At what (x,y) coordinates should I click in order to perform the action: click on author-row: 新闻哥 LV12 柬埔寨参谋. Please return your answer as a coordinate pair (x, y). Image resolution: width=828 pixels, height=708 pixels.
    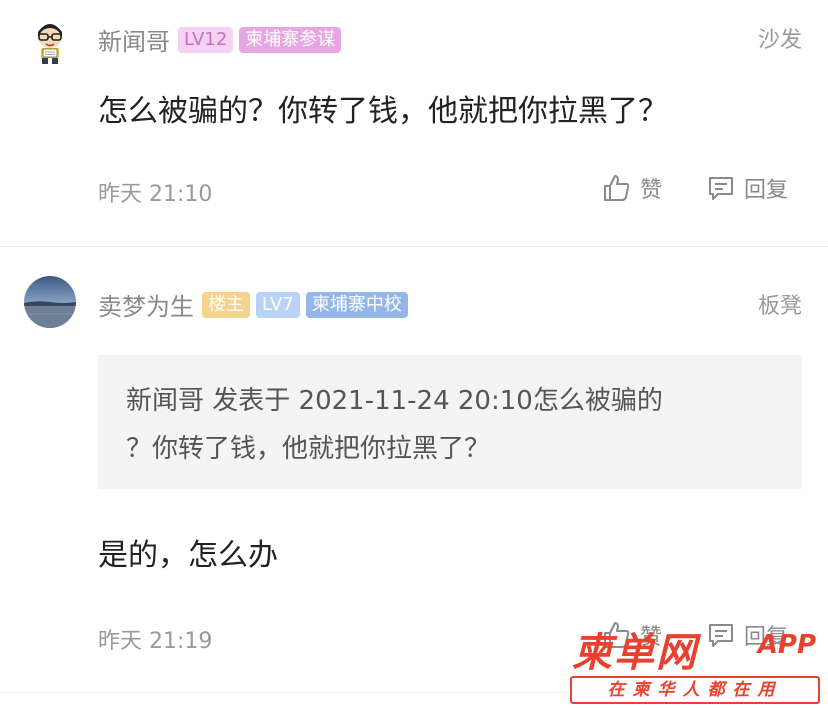
    Looking at the image, I should click on (220, 39).